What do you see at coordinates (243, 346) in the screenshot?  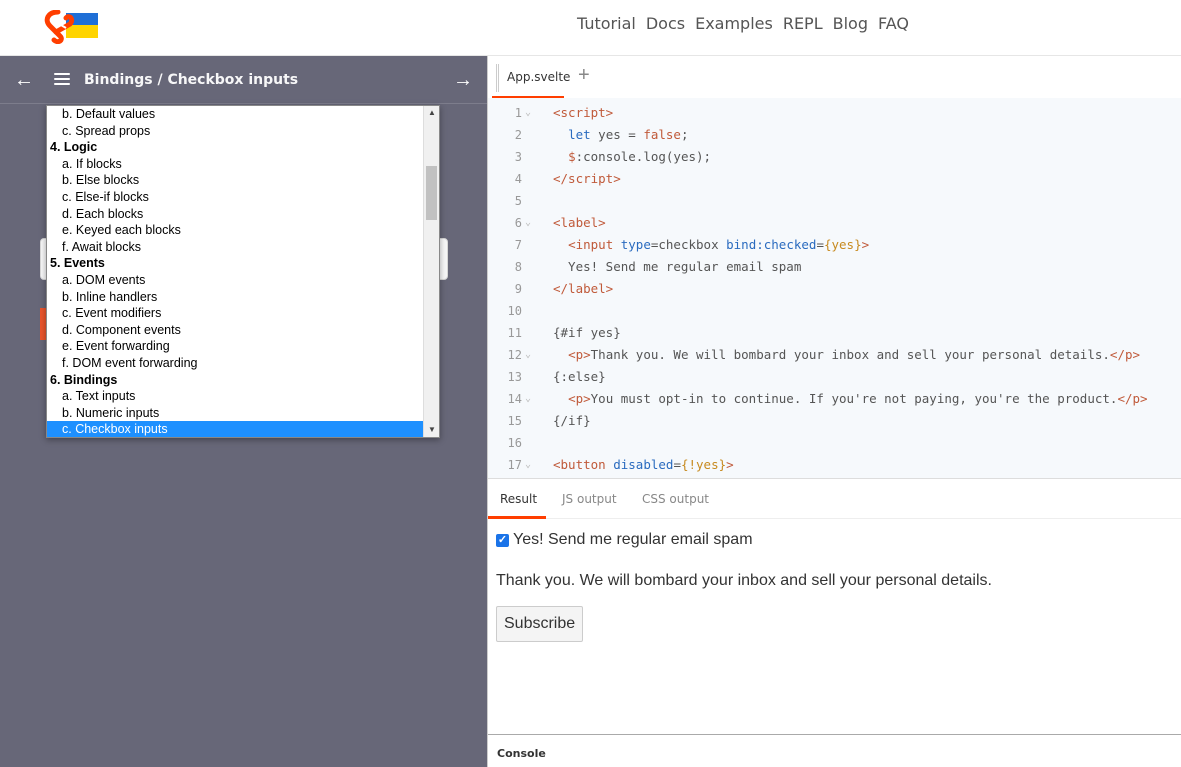 I see `chapter-option: e. Event forwarding` at bounding box center [243, 346].